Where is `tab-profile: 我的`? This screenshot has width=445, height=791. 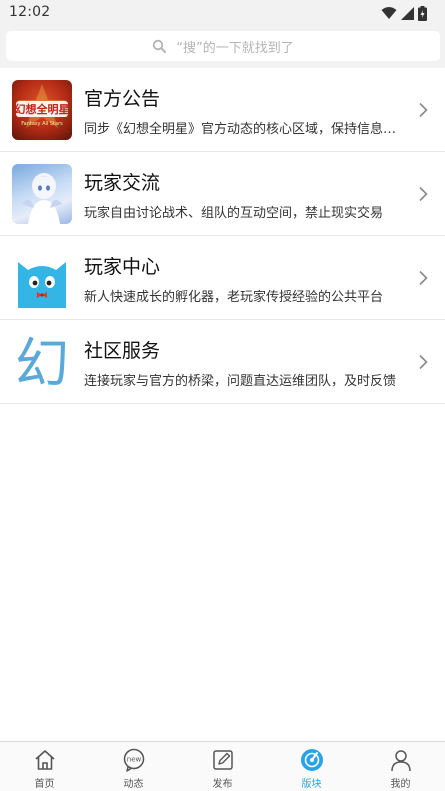
tab-profile: 我的 is located at coordinates (400, 766).